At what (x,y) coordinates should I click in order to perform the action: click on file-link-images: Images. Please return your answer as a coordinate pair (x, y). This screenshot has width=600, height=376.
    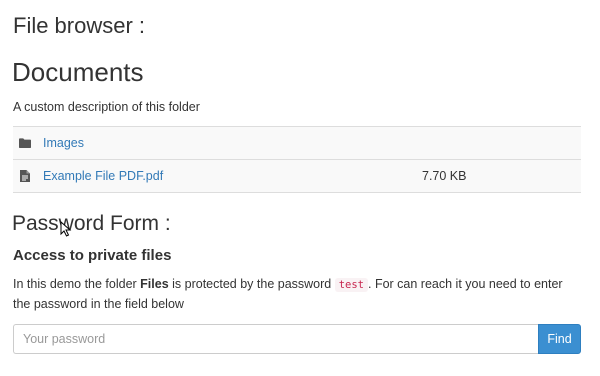
    Looking at the image, I should click on (63, 143).